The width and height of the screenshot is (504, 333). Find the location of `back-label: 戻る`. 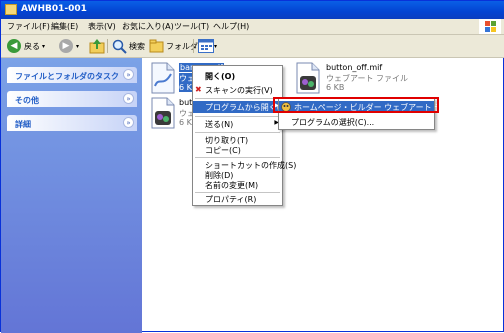

back-label: 戻る is located at coordinates (32, 46).